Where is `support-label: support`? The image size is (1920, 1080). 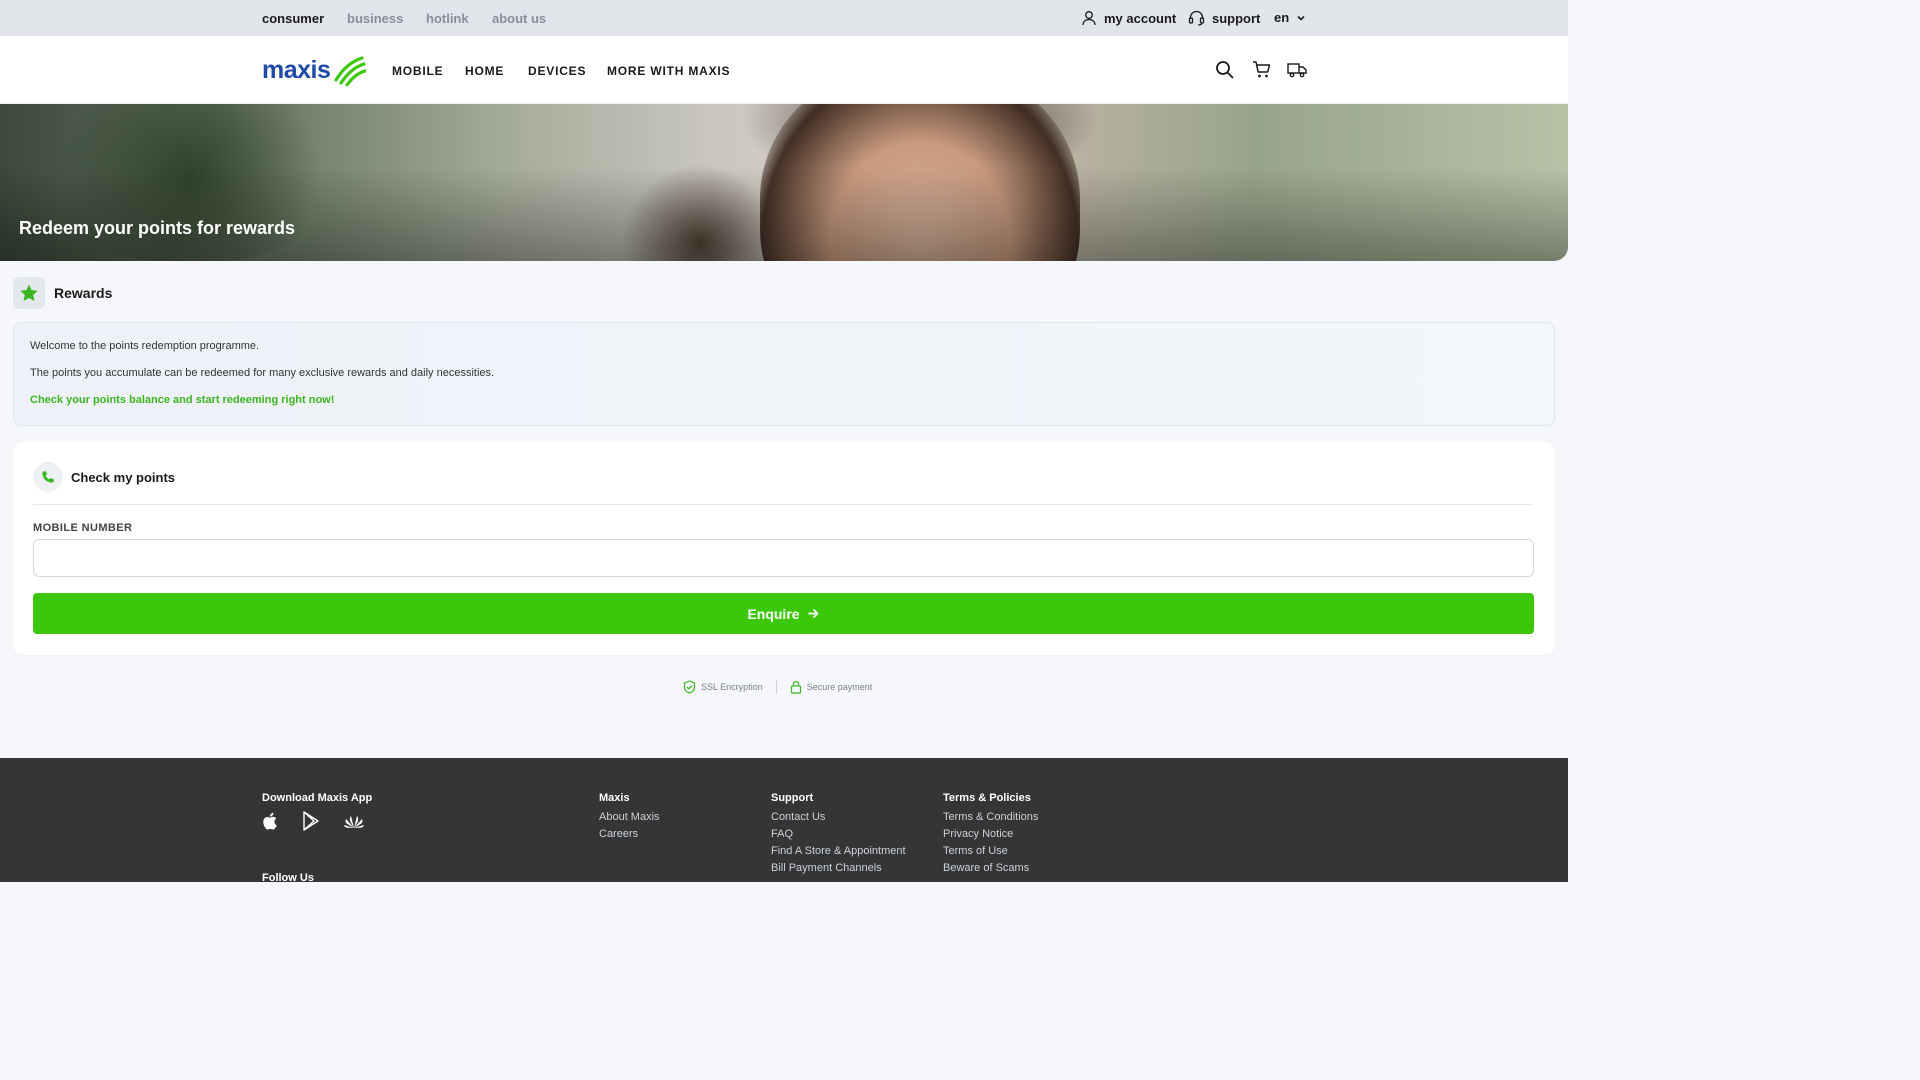
support-label: support is located at coordinates (1236, 18).